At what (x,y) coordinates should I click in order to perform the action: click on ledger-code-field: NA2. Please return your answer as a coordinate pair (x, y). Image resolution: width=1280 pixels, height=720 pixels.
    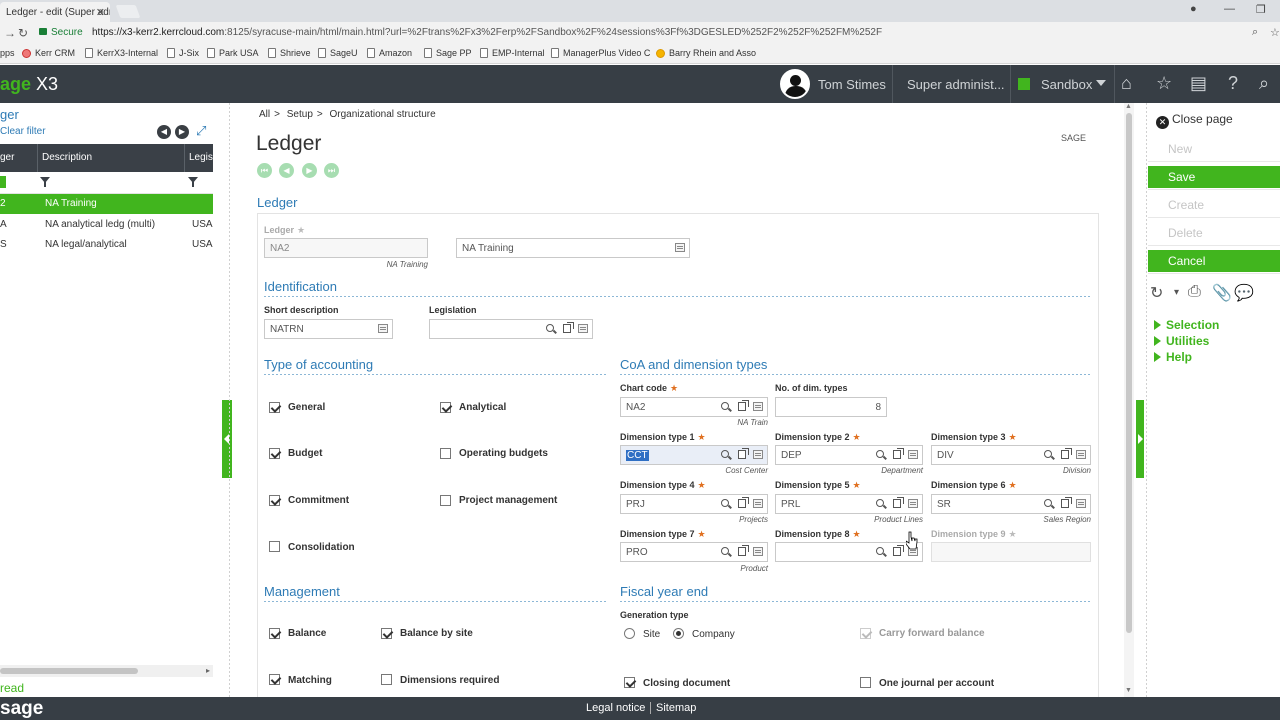
    Looking at the image, I should click on (346, 248).